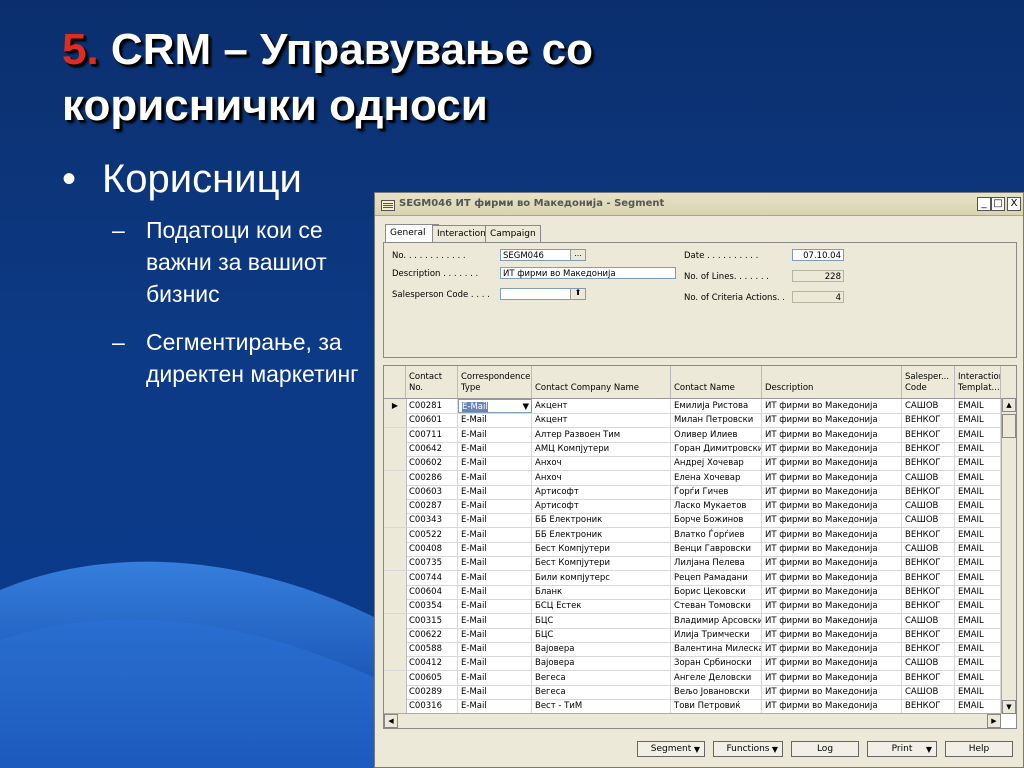 The width and height of the screenshot is (1024, 768). Describe the element at coordinates (716, 520) in the screenshot. I see `cell-contact-name: Борче Божинов` at that location.